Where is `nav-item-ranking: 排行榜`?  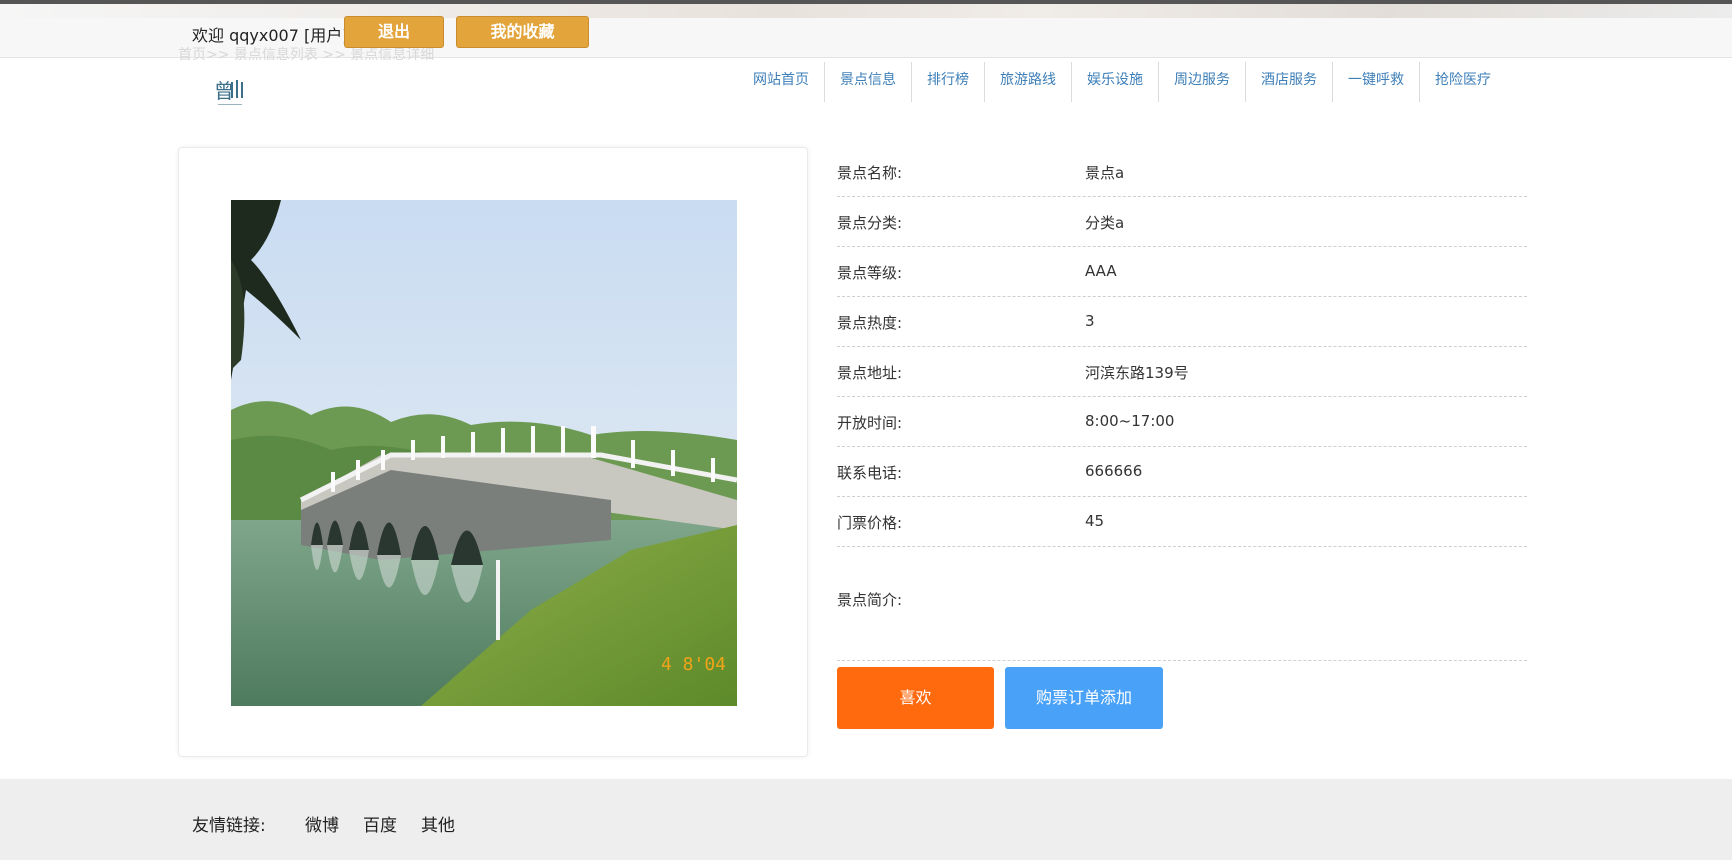 nav-item-ranking: 排行榜 is located at coordinates (947, 82).